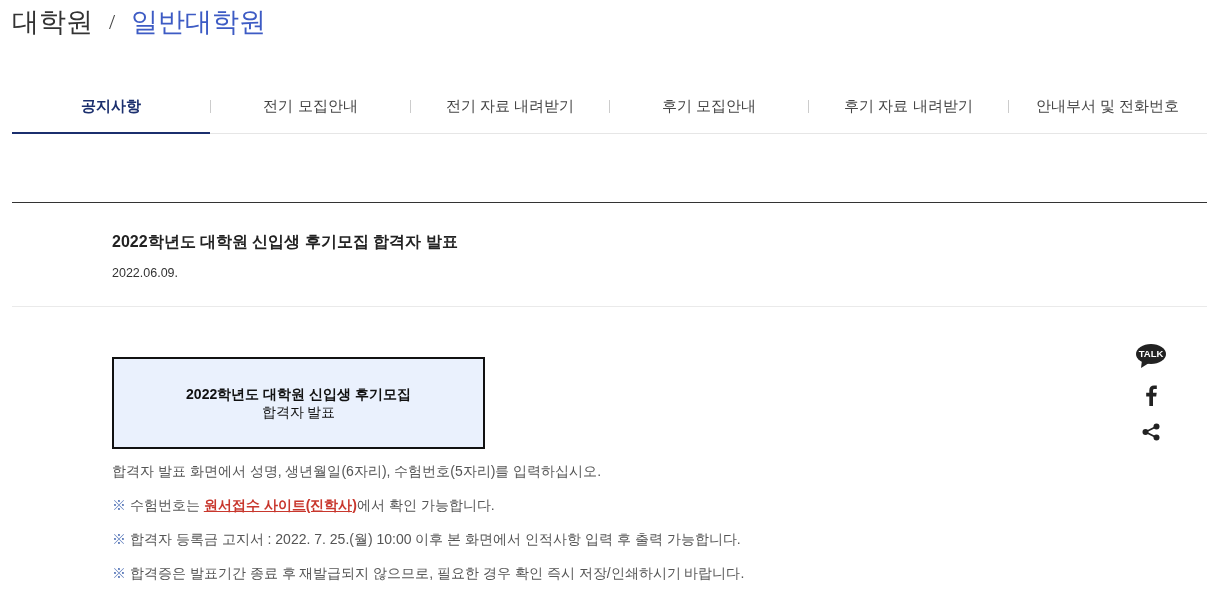 The width and height of the screenshot is (1207, 611). What do you see at coordinates (298, 412) in the screenshot?
I see `banner-subtitle: 합격자 발표` at bounding box center [298, 412].